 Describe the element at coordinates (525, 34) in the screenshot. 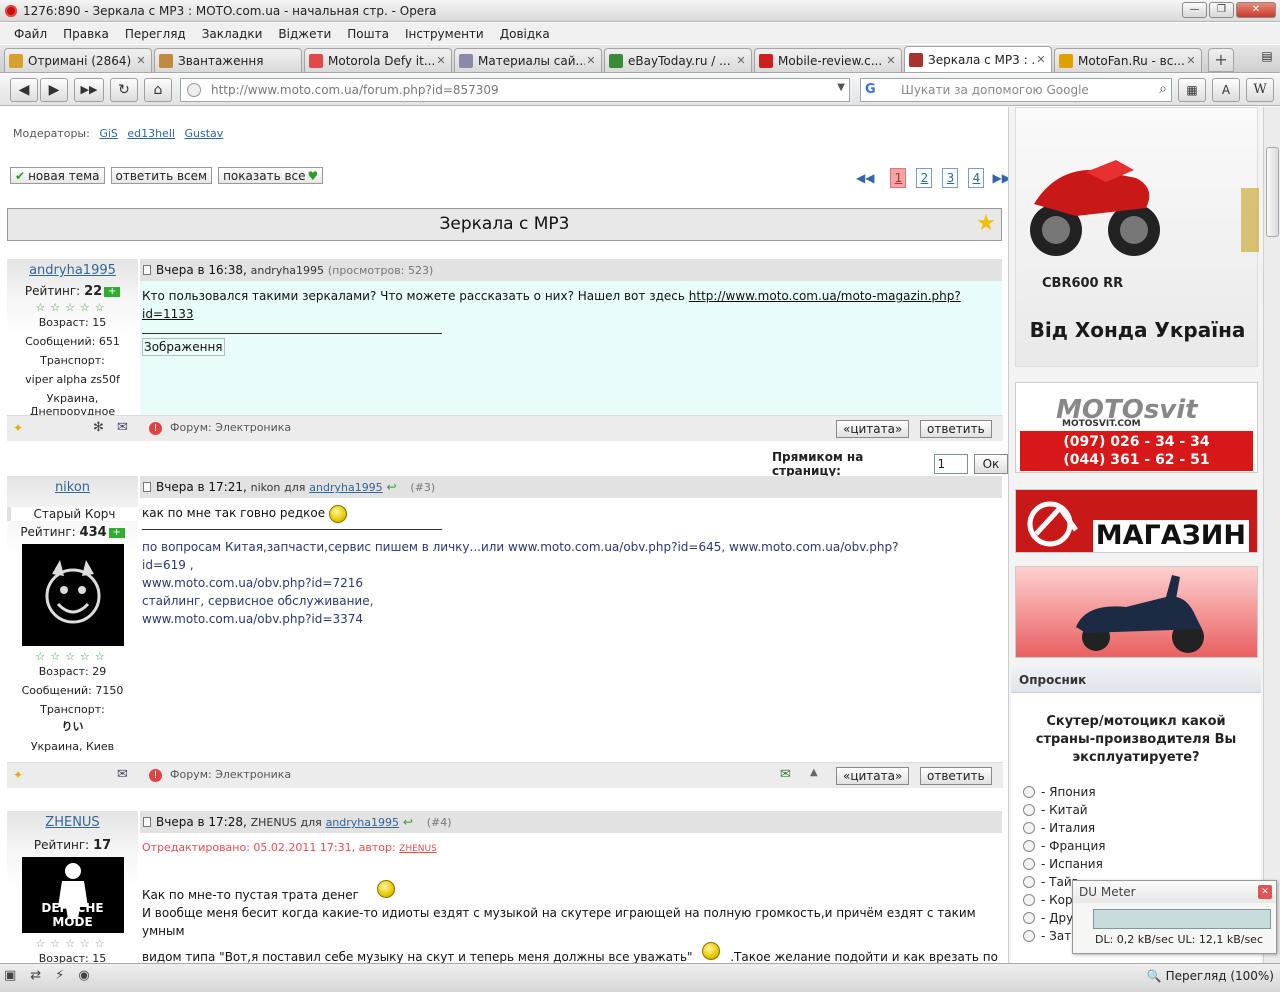

I see `menu-help: Довідка` at that location.